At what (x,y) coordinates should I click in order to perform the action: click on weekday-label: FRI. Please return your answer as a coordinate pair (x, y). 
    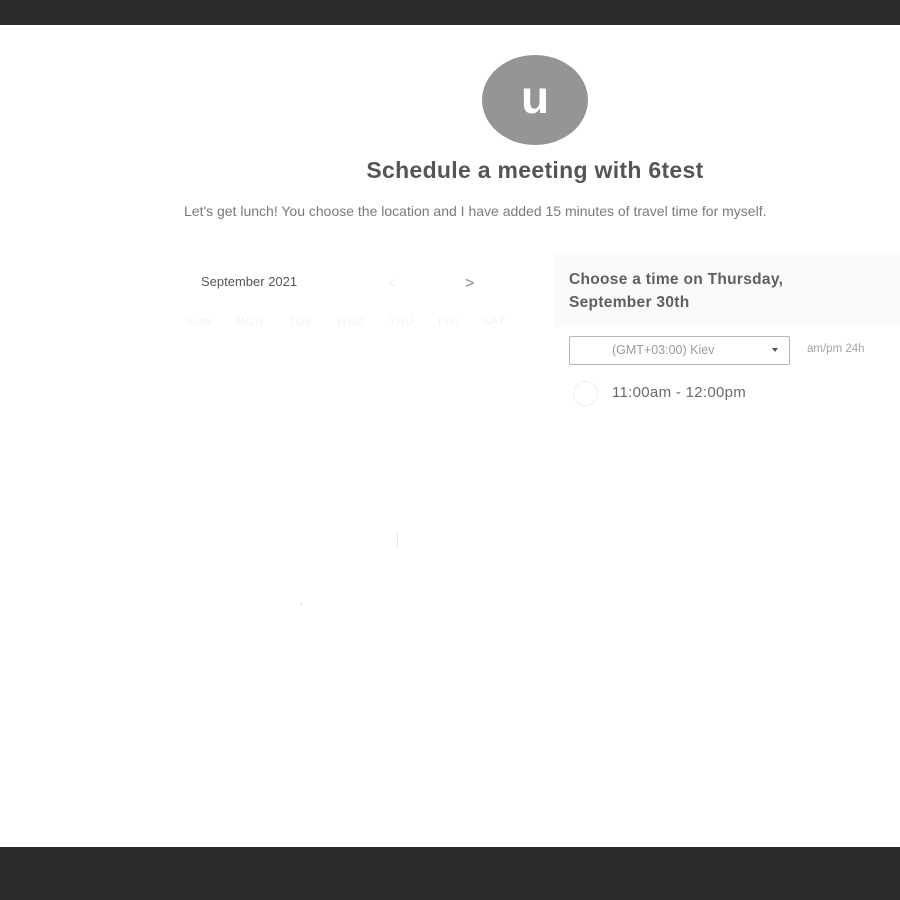
    Looking at the image, I should click on (448, 322).